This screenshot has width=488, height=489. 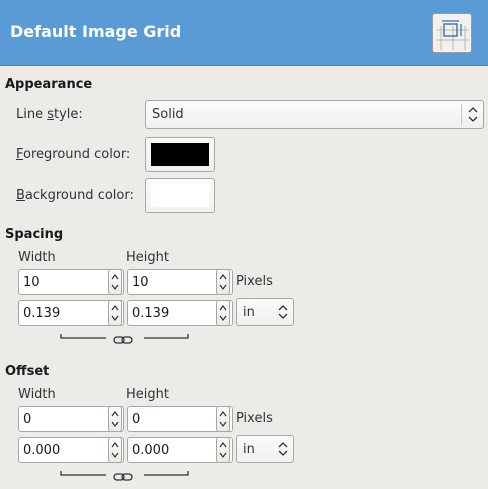 I want to click on offset-height-px-stepper, so click(x=223, y=419).